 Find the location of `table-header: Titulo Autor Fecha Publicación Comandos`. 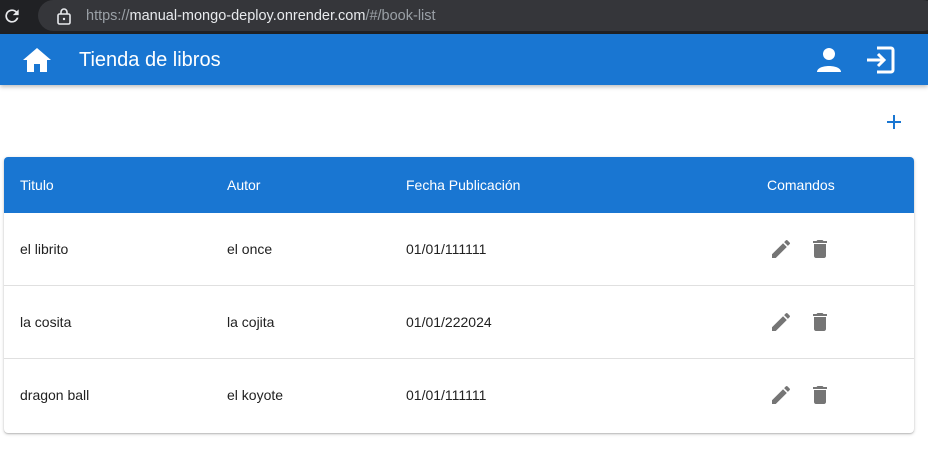

table-header: Titulo Autor Fecha Publicación Comandos is located at coordinates (459, 185).